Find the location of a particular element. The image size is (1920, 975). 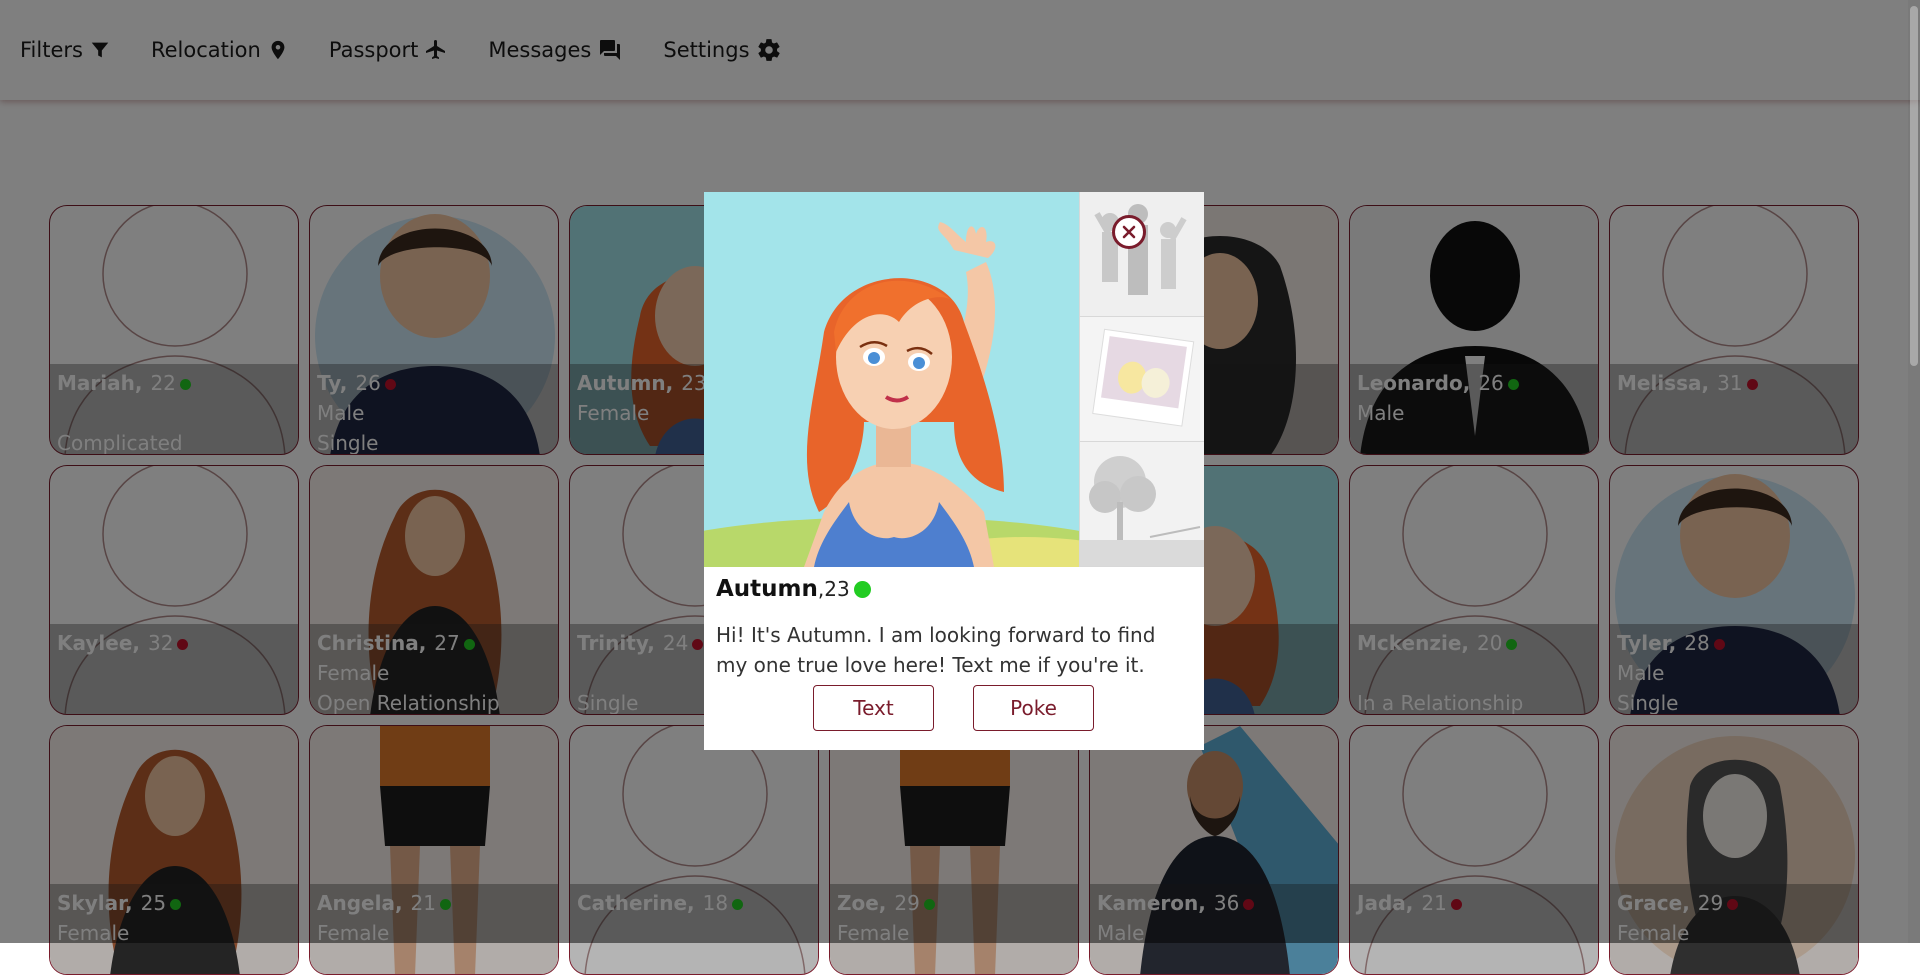

polaroid-image is located at coordinates (1142, 379).